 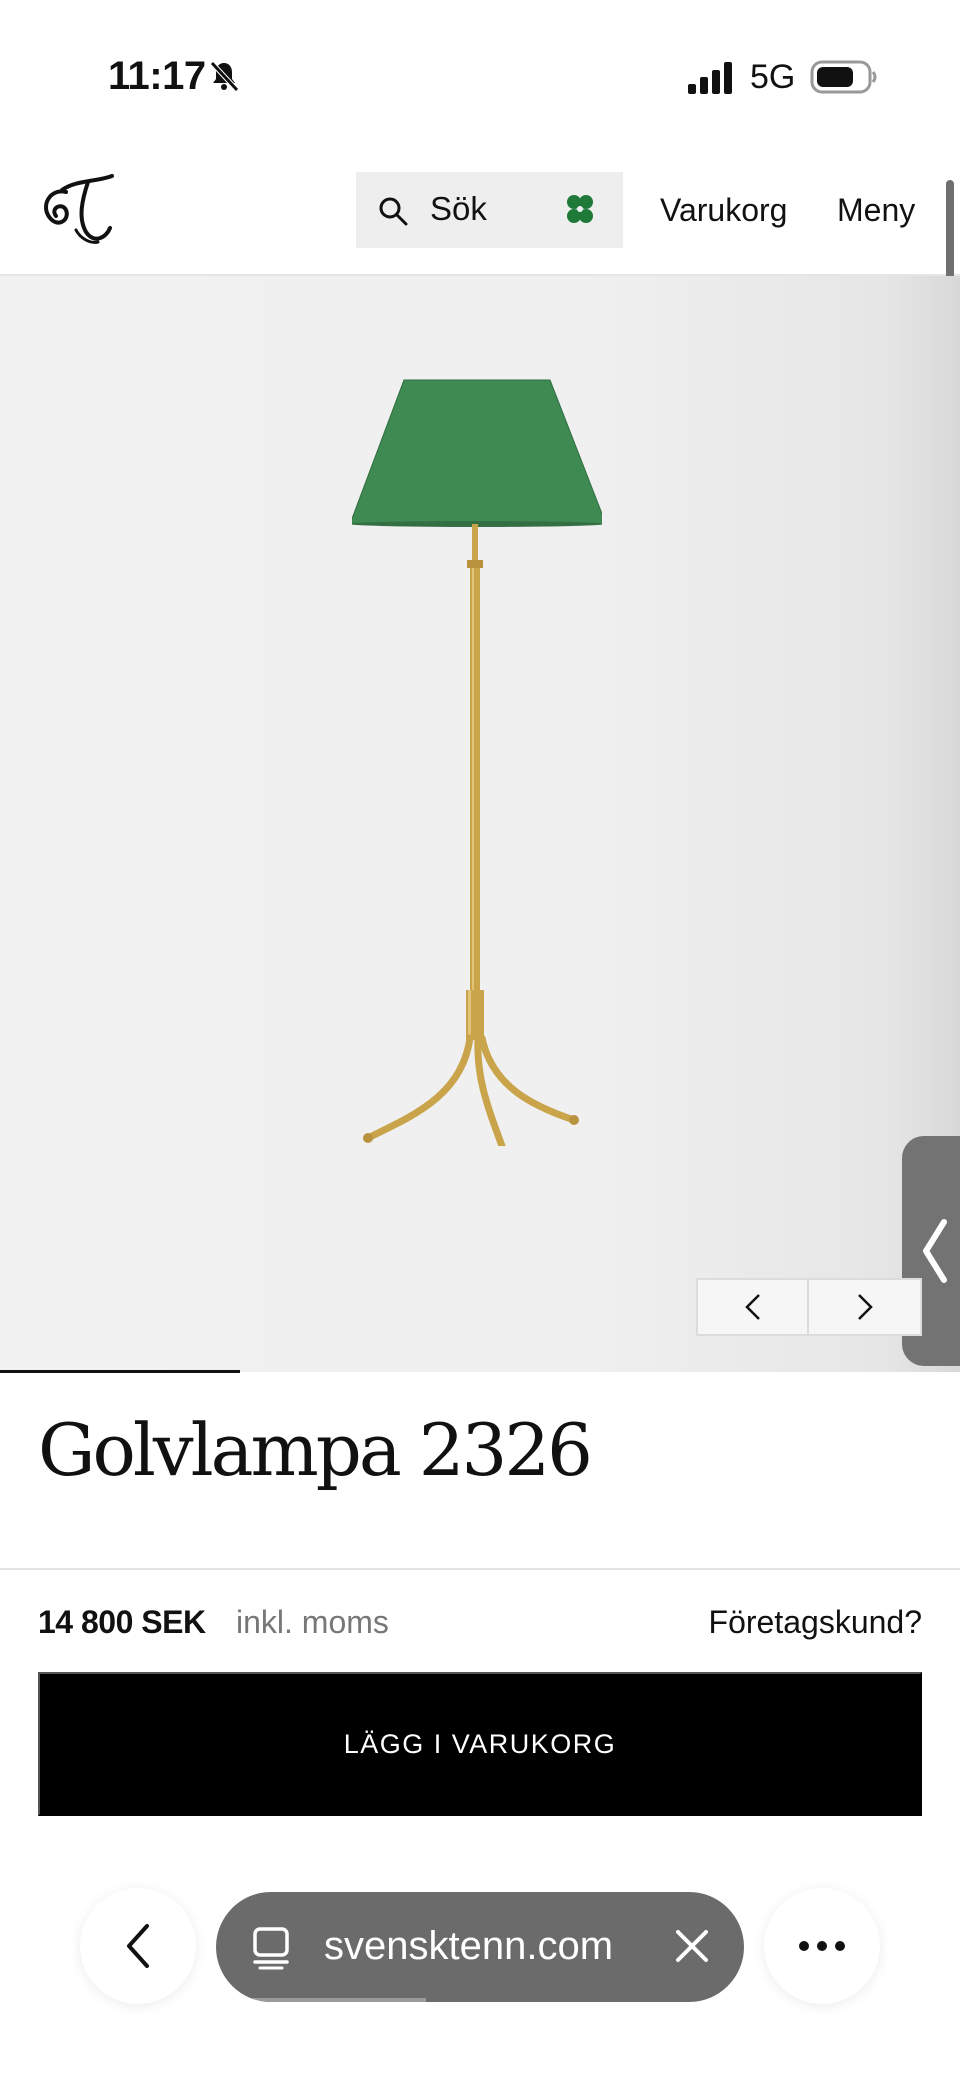 I want to click on gallery-next-button, so click(x=865, y=1307).